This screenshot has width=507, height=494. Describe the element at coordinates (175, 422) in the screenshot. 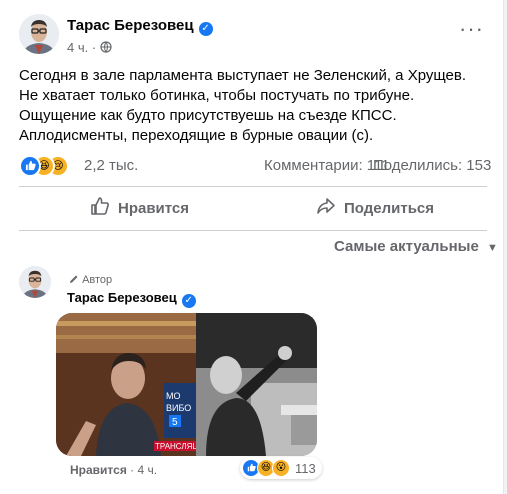

I see `channel-number: 5` at that location.